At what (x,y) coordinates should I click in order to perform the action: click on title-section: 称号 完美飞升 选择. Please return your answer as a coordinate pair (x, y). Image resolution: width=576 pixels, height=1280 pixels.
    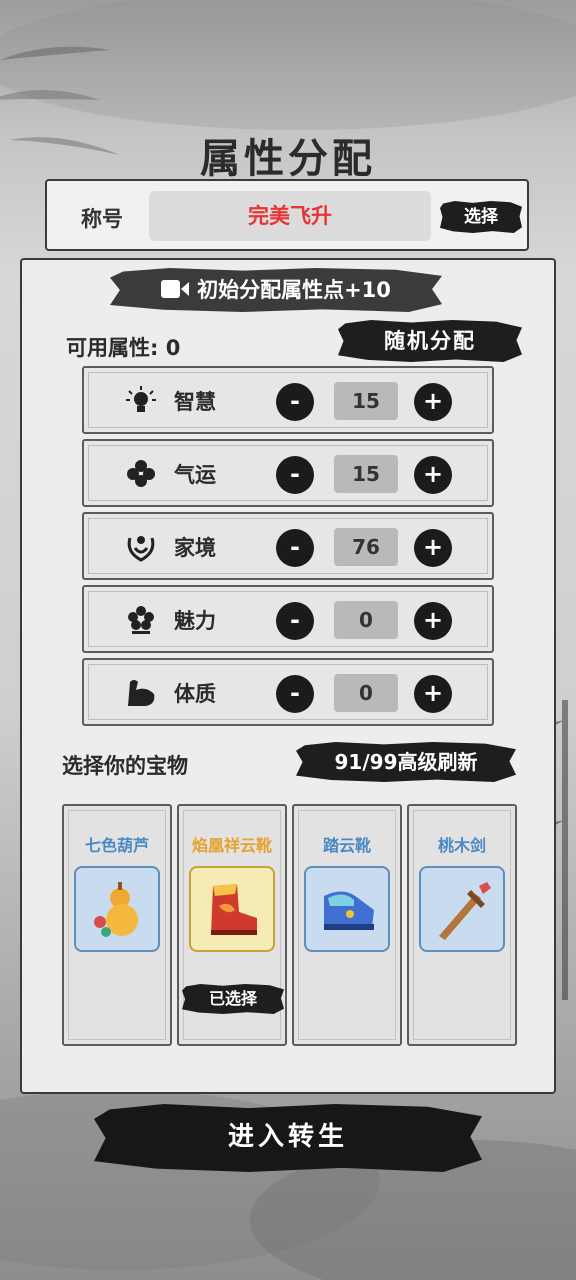
    Looking at the image, I should click on (287, 215).